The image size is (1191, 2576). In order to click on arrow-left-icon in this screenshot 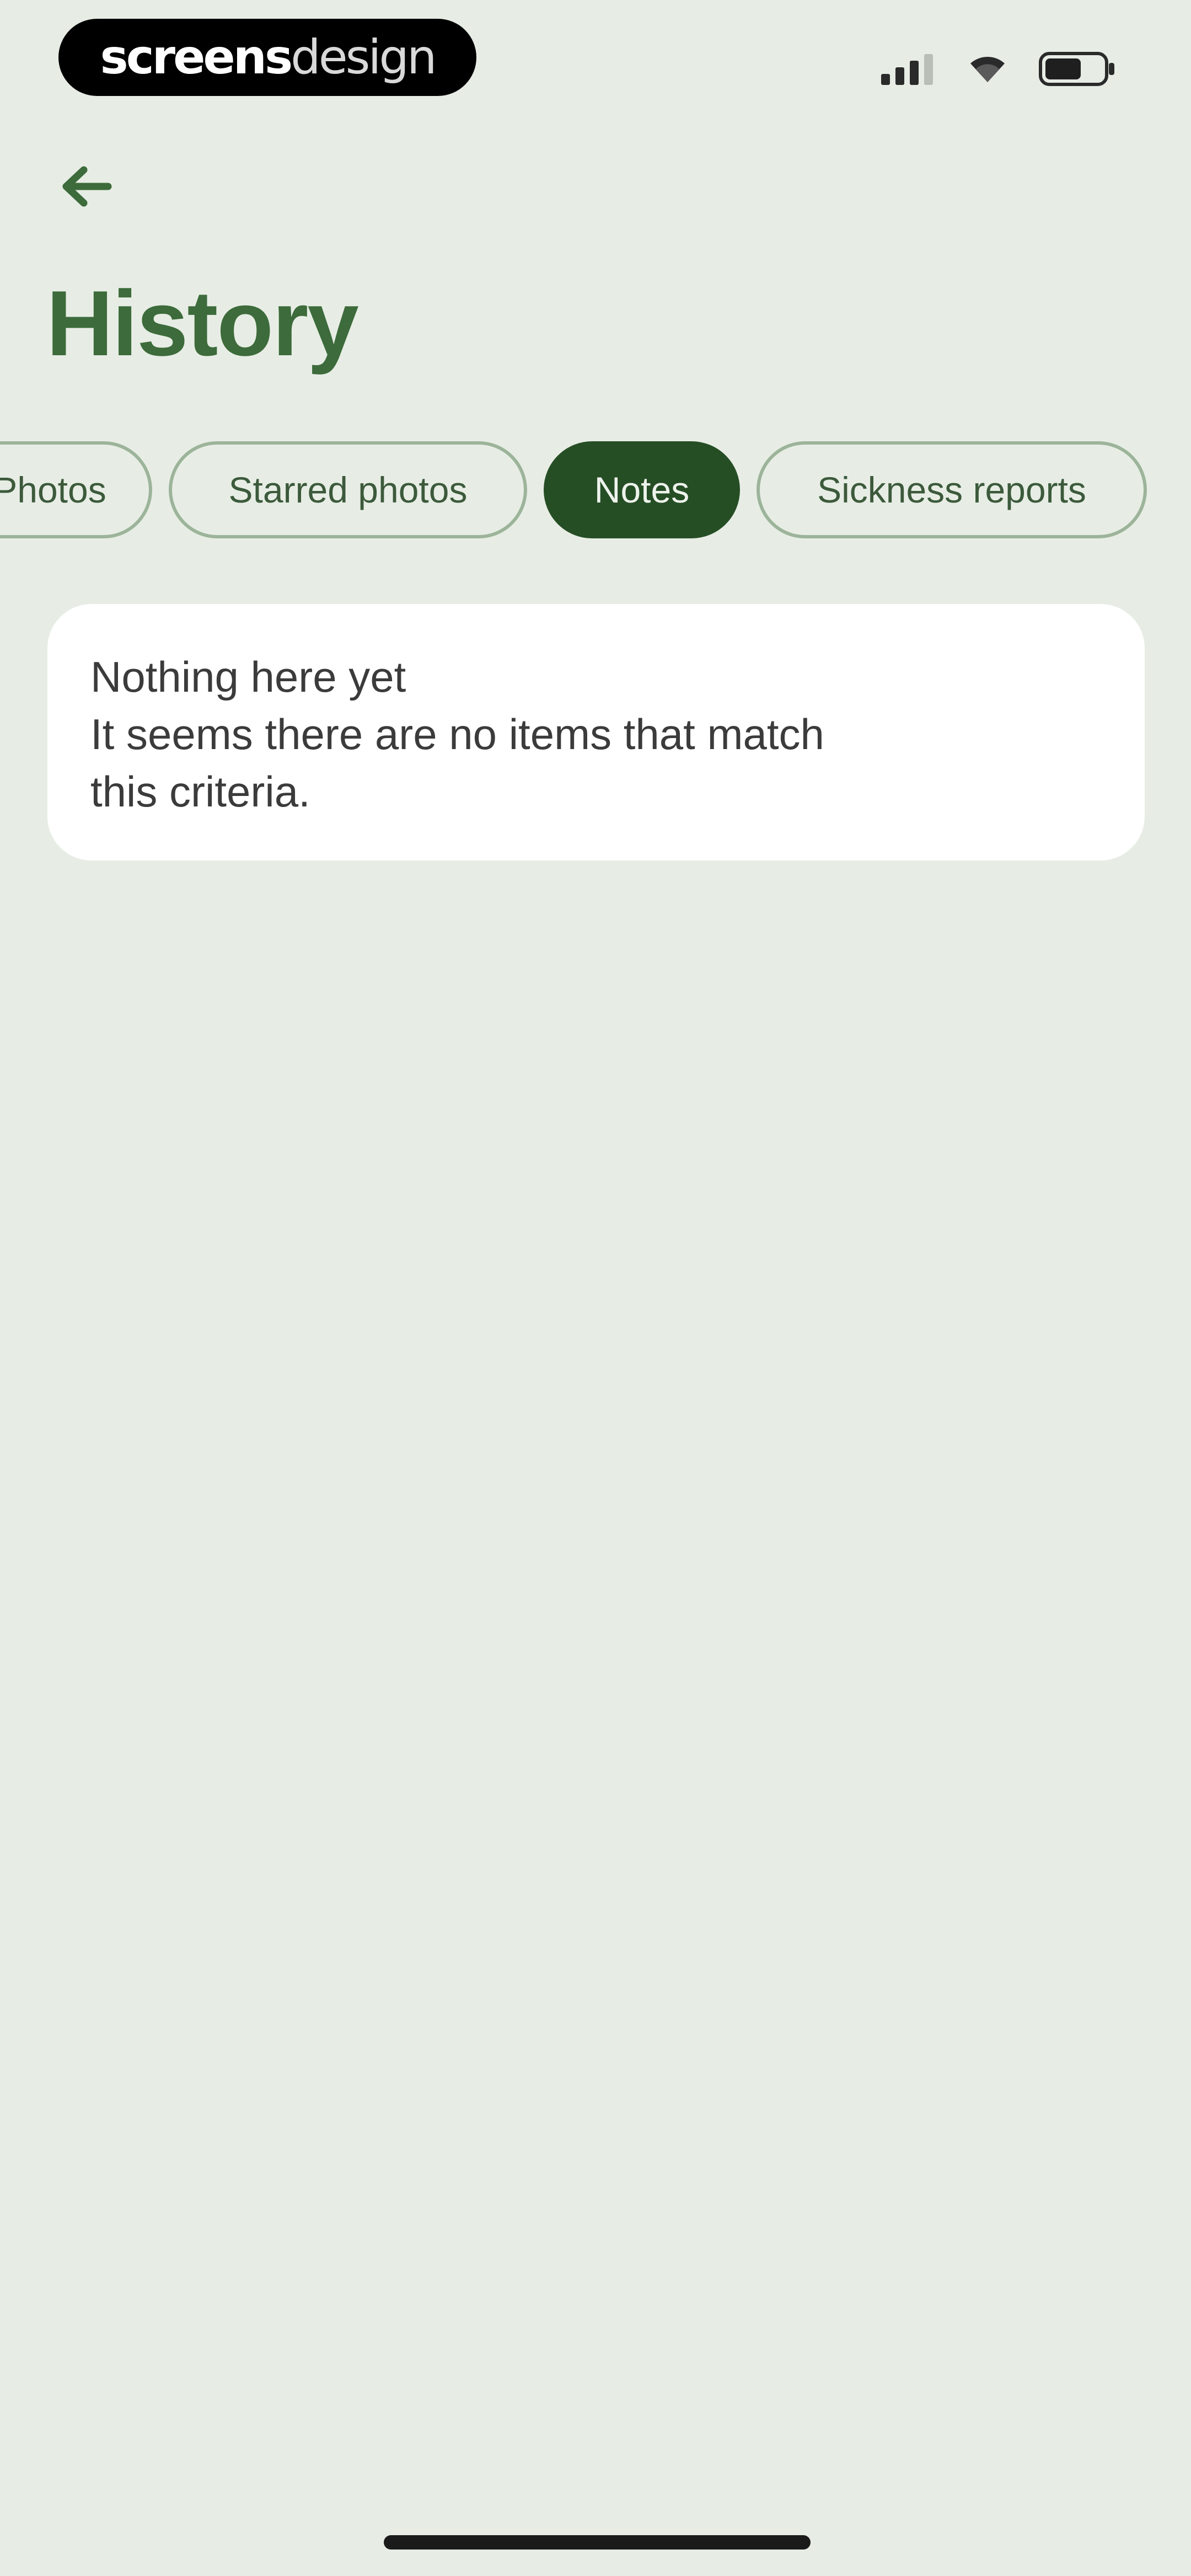, I will do `click(86, 187)`.